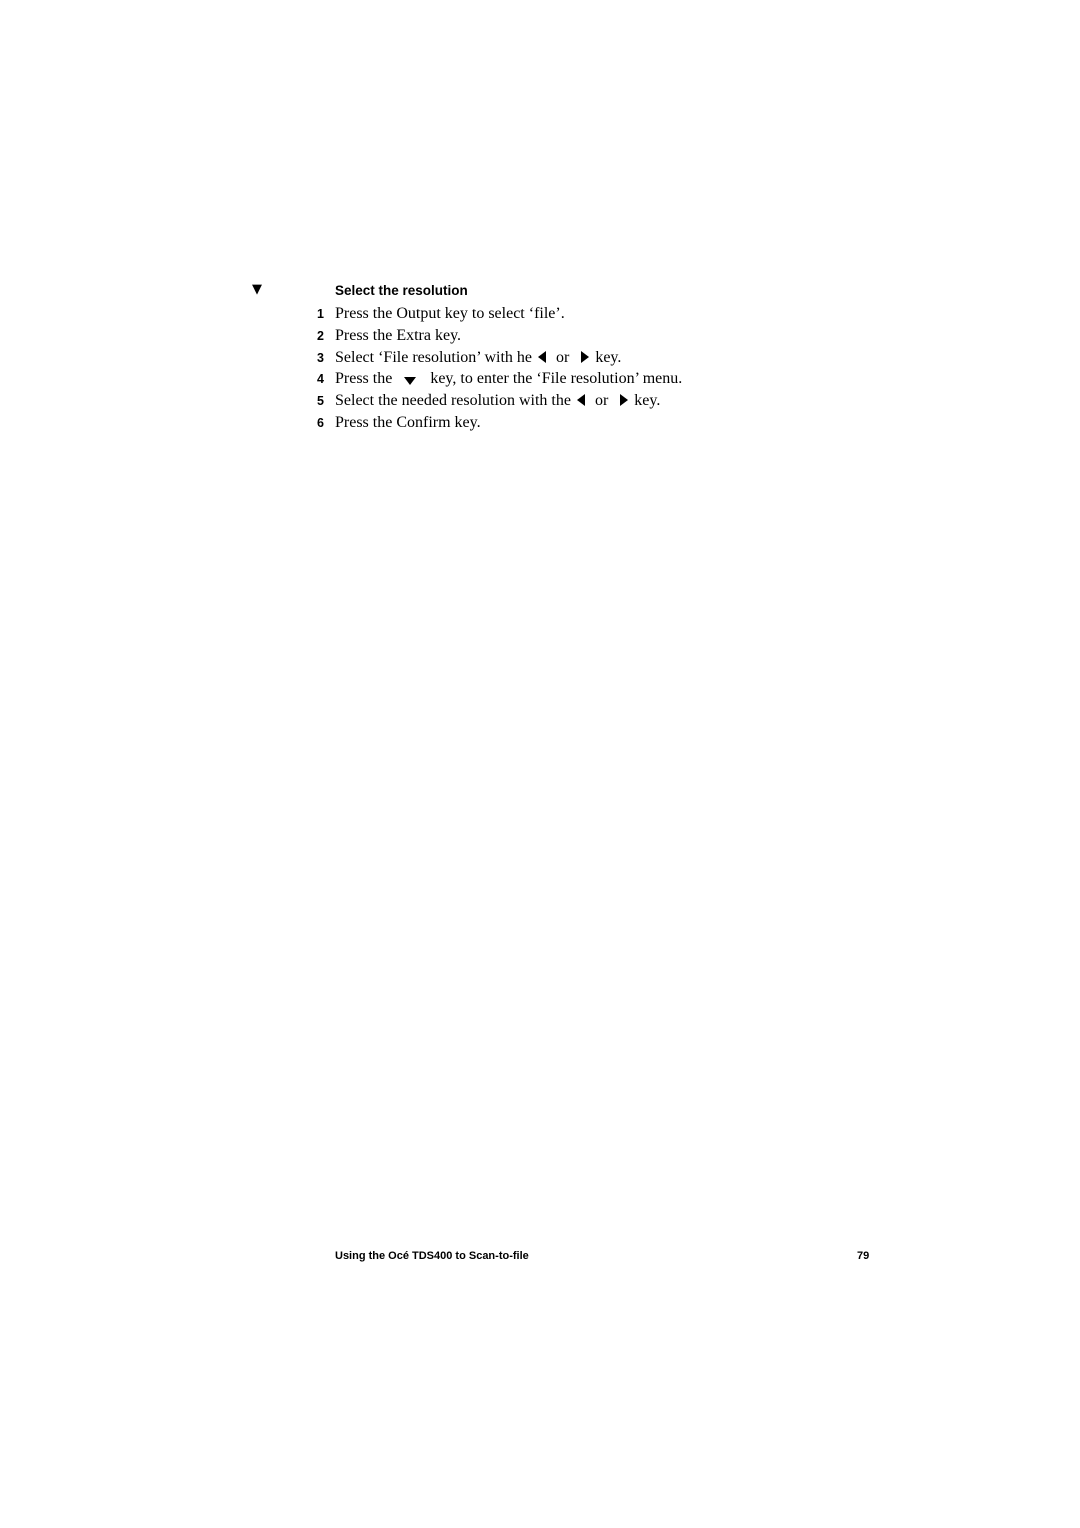 The height and width of the screenshot is (1528, 1080). Describe the element at coordinates (401, 290) in the screenshot. I see `section-title: Select the resolution` at that location.